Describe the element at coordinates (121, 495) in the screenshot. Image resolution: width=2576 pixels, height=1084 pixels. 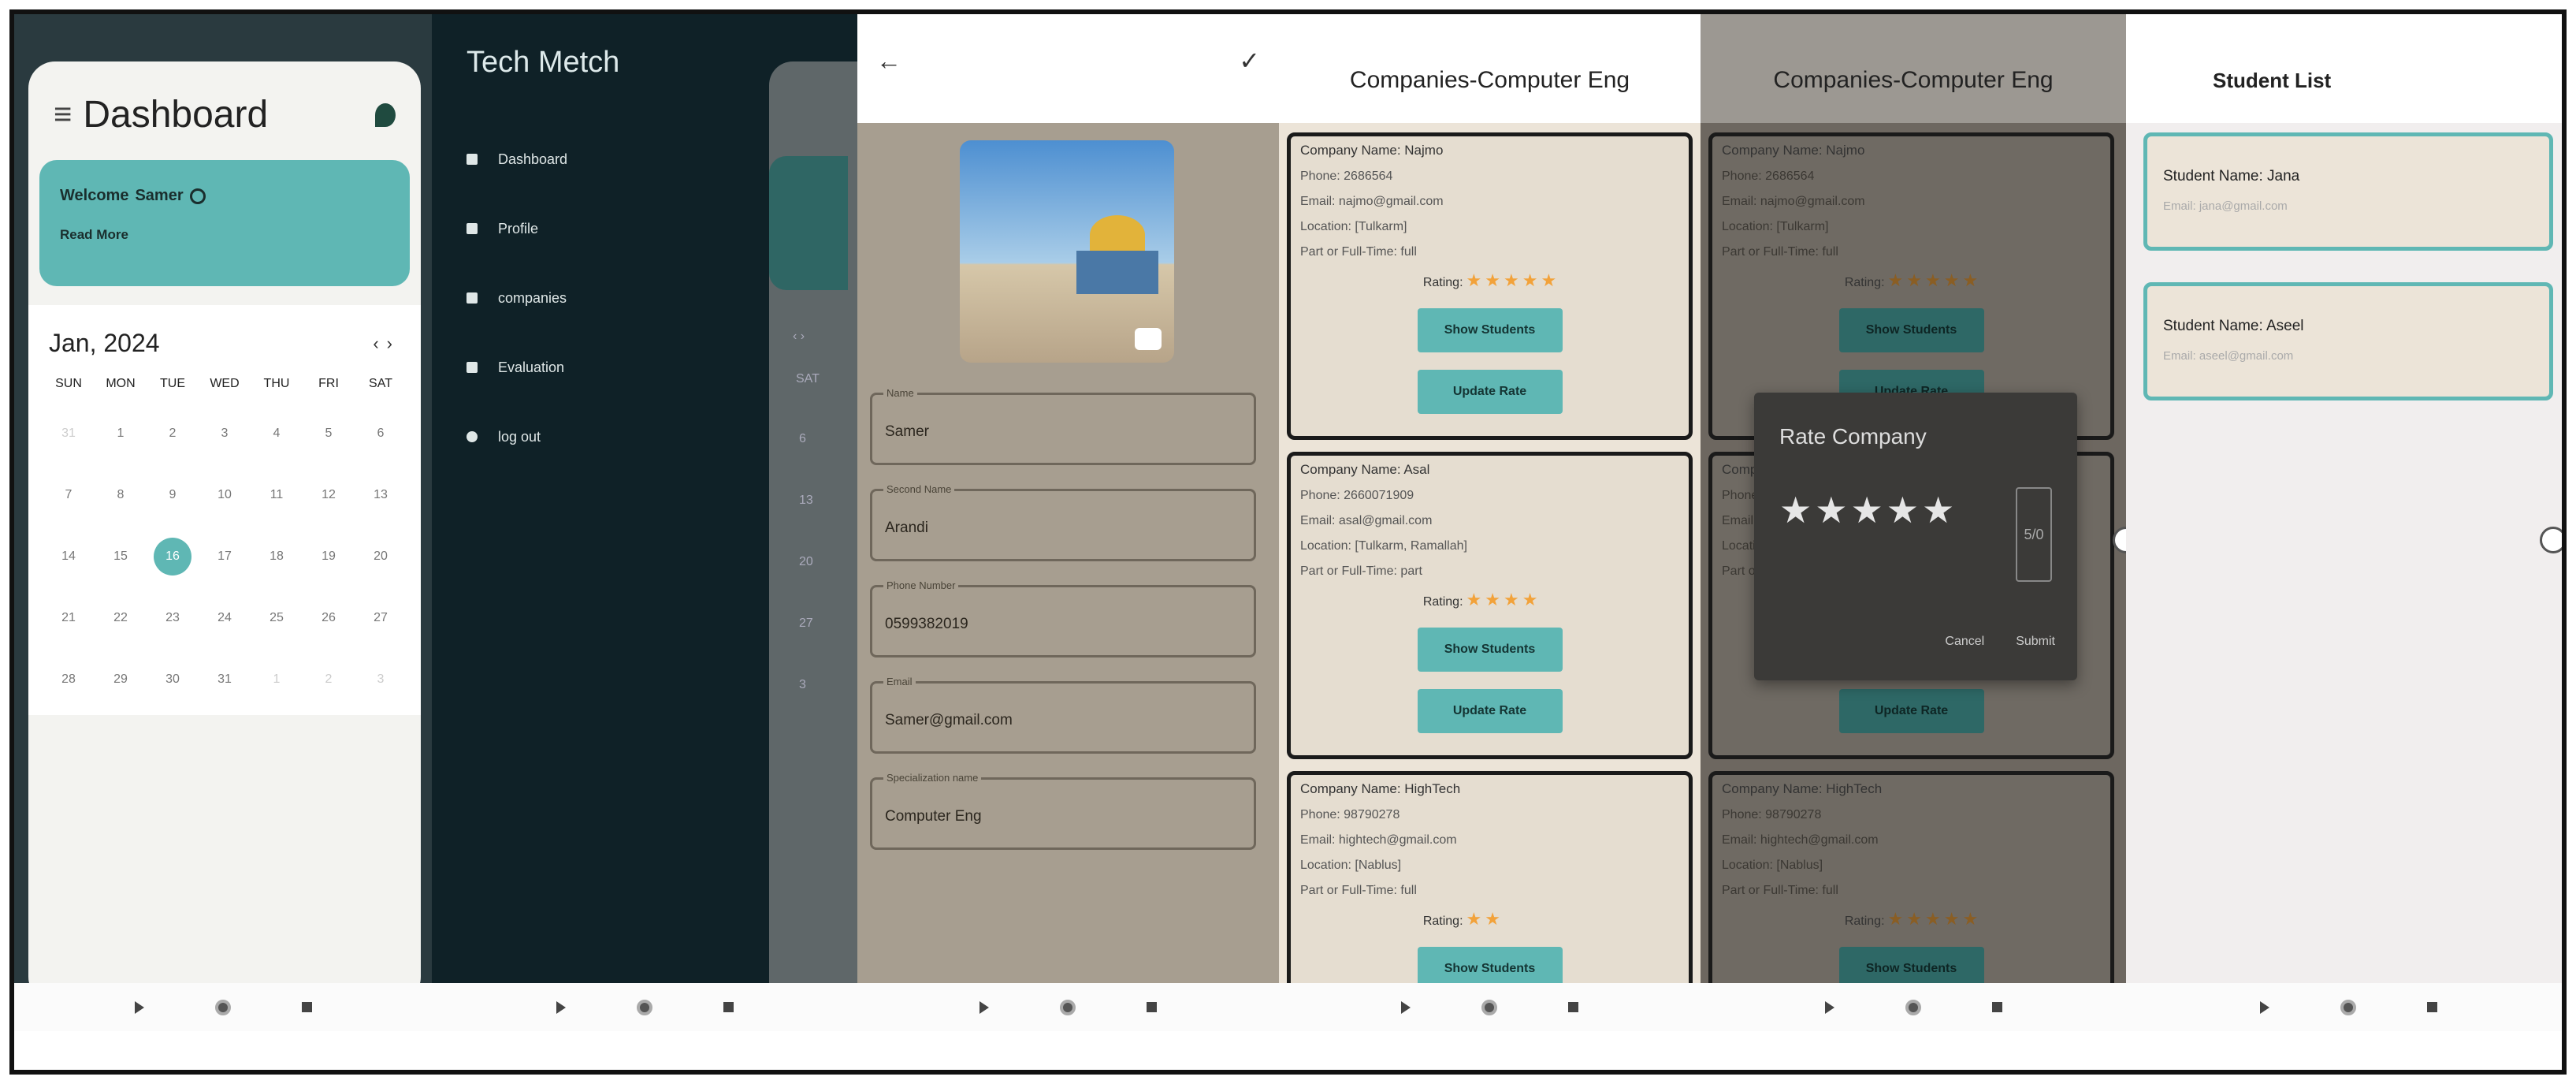
I see `calendar-day: 8` at that location.